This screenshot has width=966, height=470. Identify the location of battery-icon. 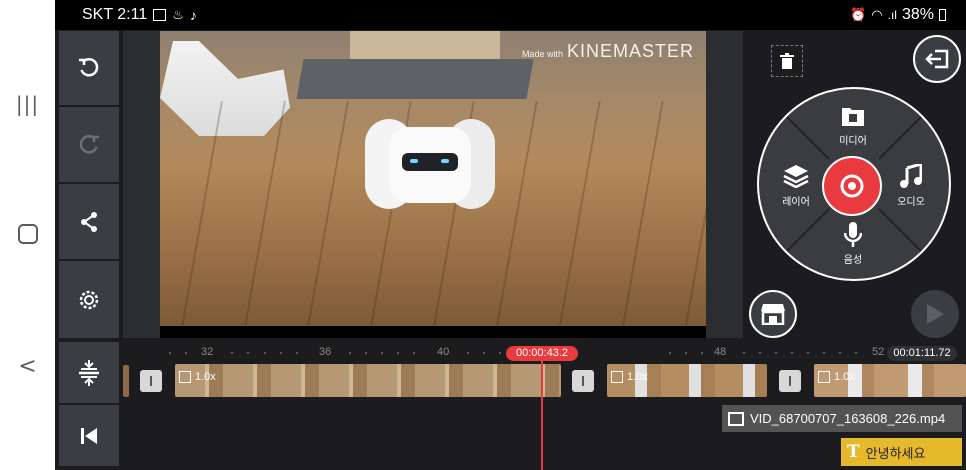
(942, 15).